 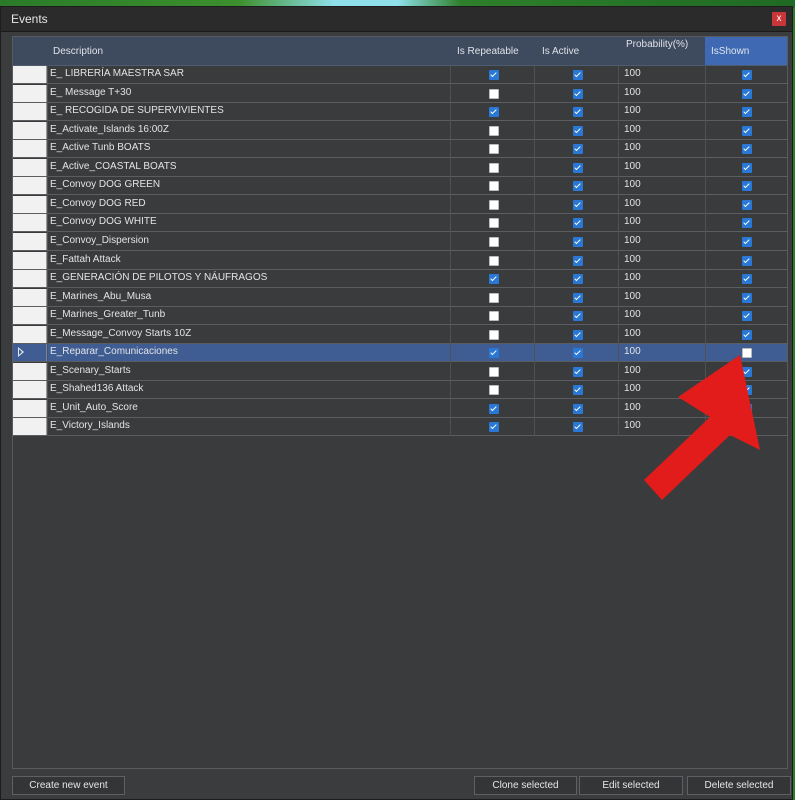 I want to click on delete-selected-button: Delete selected, so click(x=739, y=785).